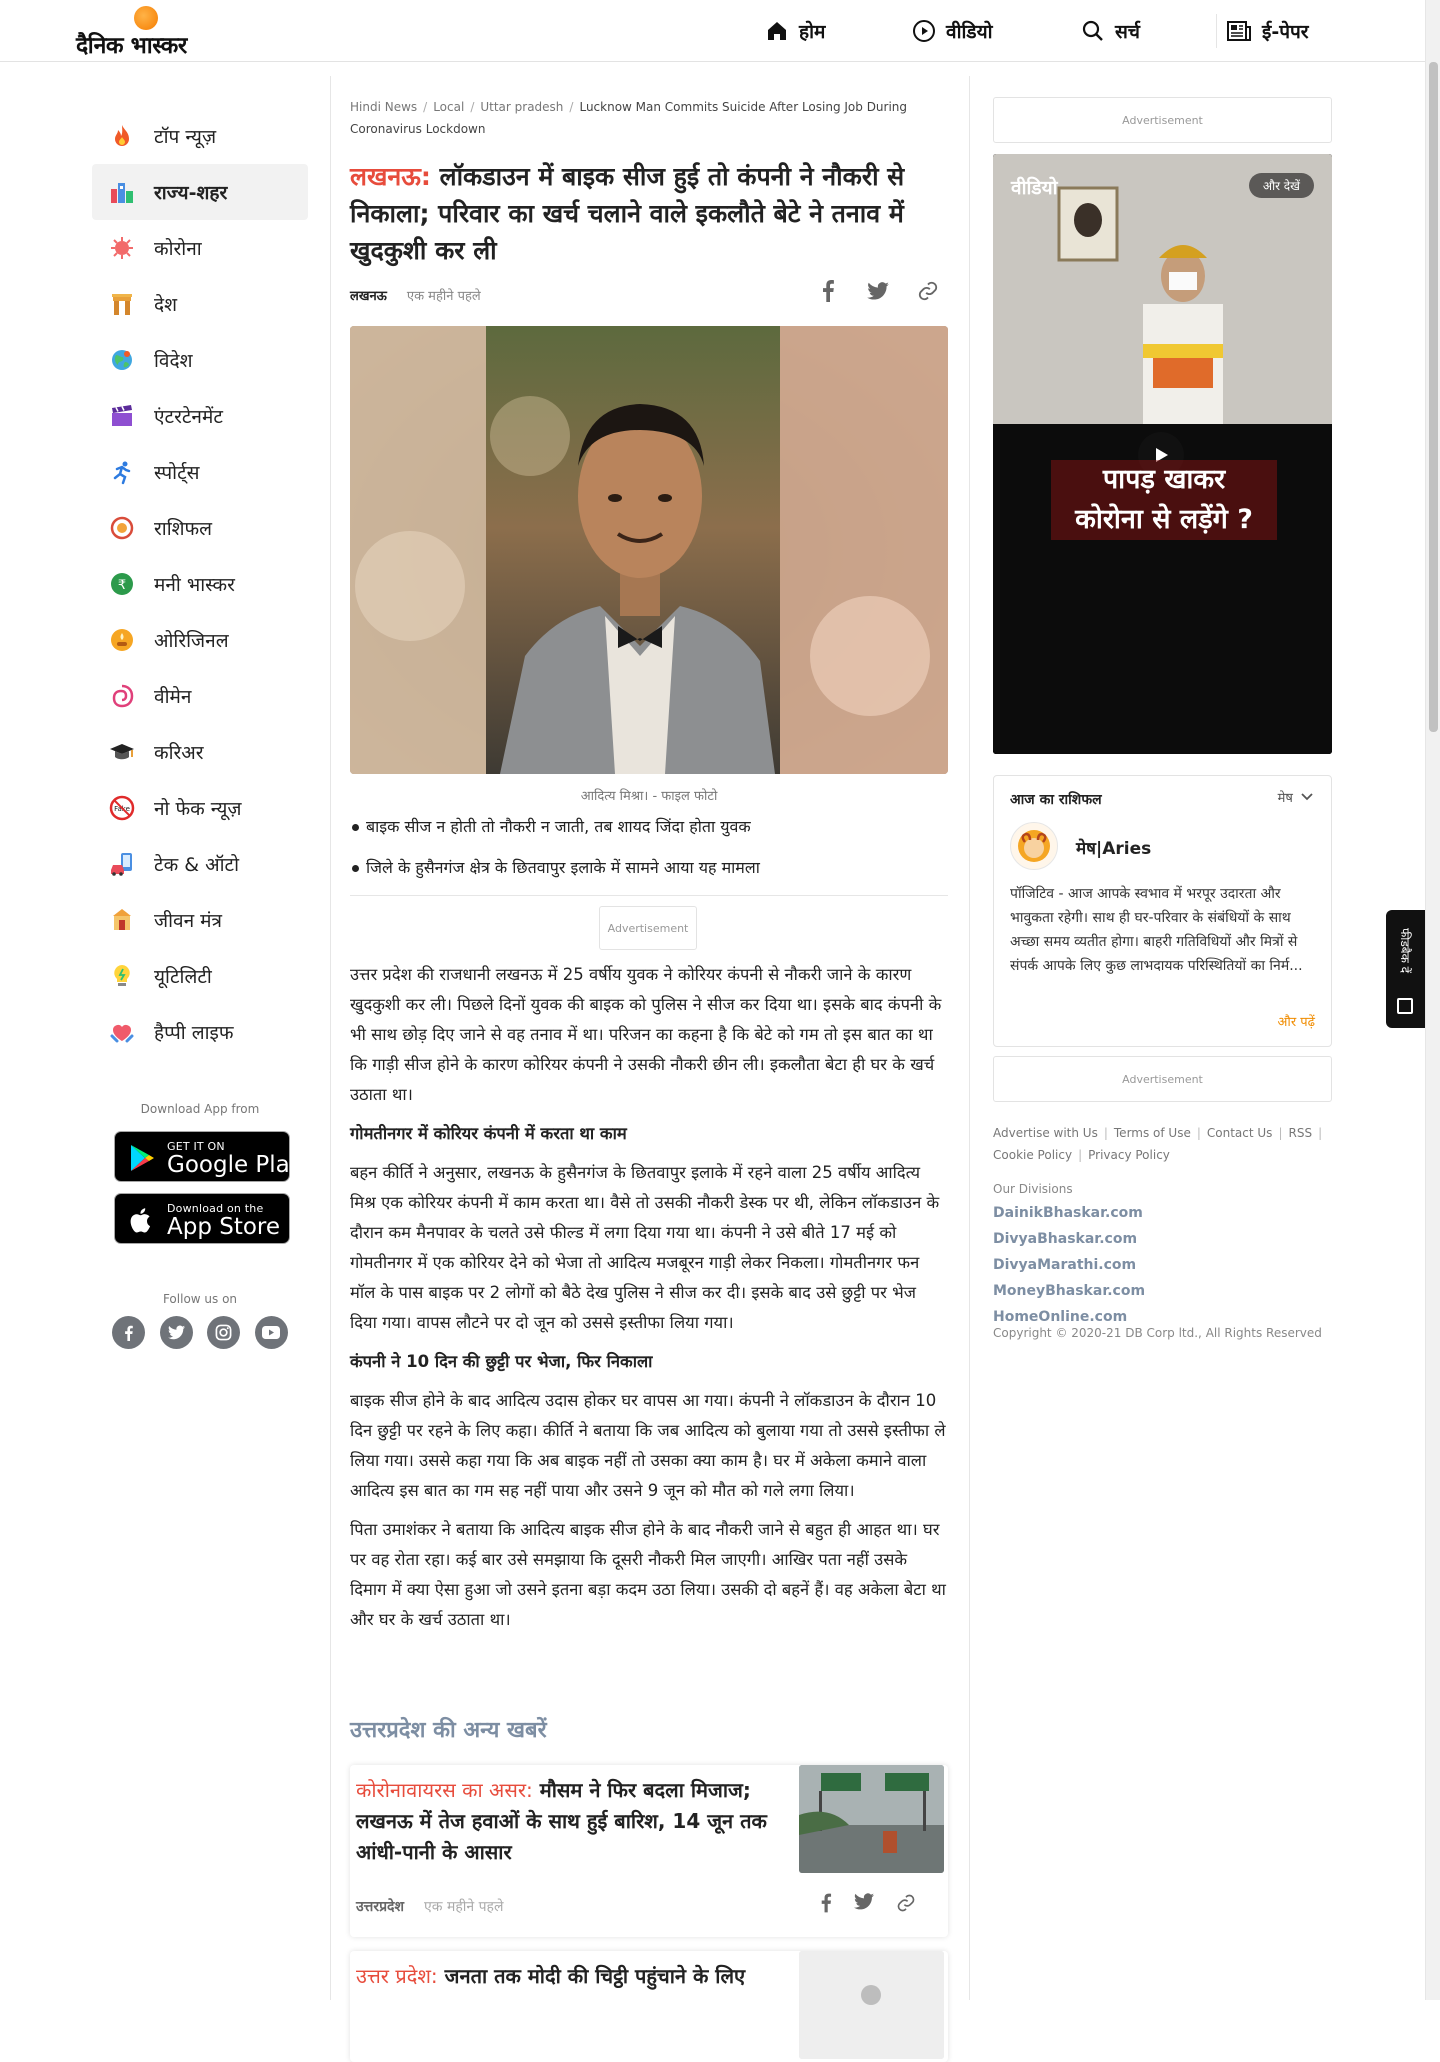 The image size is (1440, 2062). Describe the element at coordinates (1432, 1000) in the screenshot. I see `page-scrollbar` at that location.